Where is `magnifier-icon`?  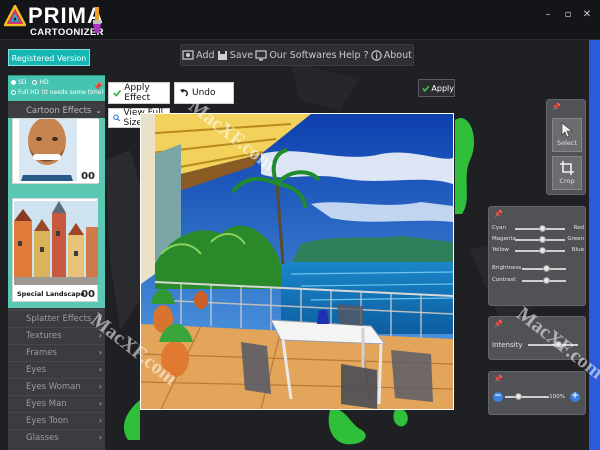 magnifier-icon is located at coordinates (117, 118).